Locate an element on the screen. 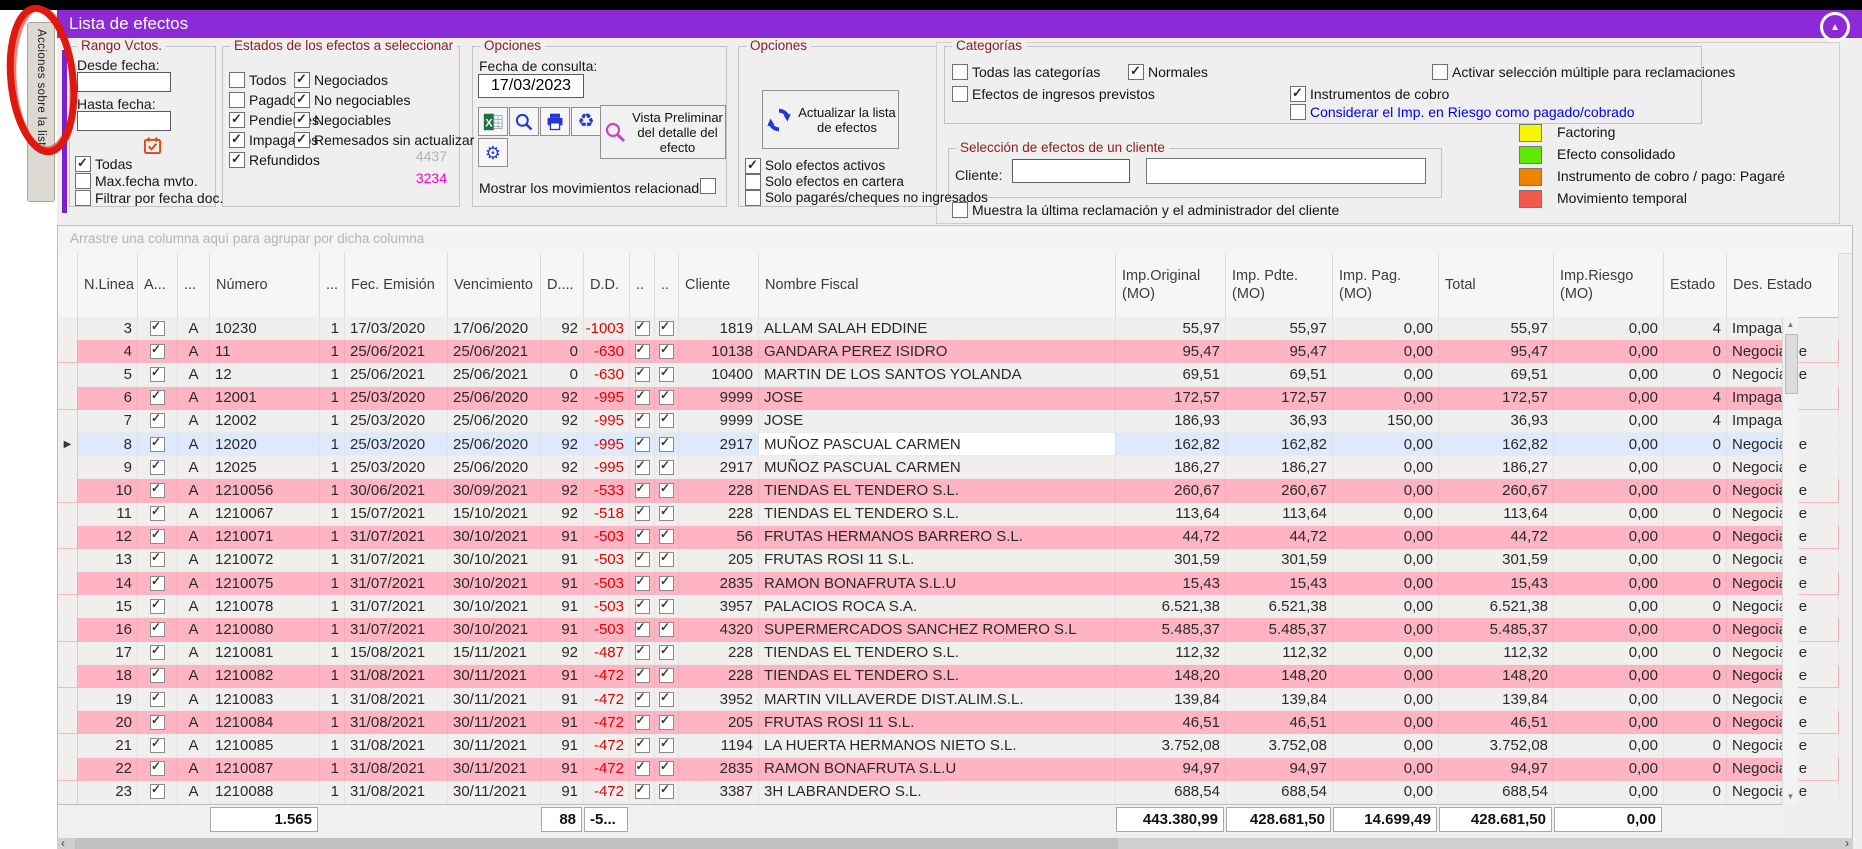 Image resolution: width=1862 pixels, height=849 pixels. cell-total: 260,67 is located at coordinates (1496, 491).